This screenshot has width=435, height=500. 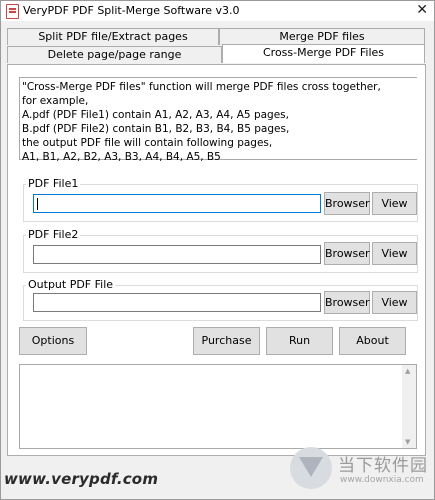 What do you see at coordinates (394, 203) in the screenshot?
I see `pdf-file1-view-button: View` at bounding box center [394, 203].